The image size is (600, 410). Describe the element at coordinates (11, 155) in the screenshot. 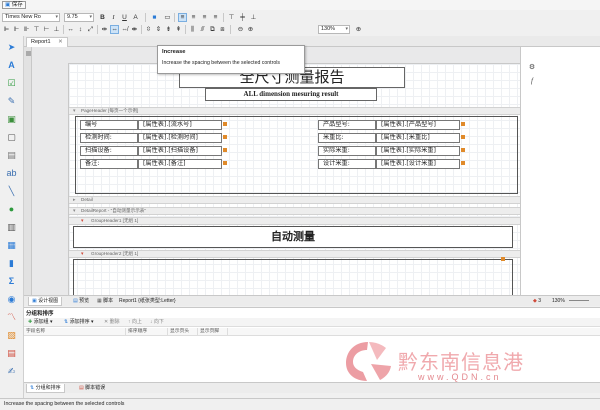

I see `table-icon: ▤` at that location.